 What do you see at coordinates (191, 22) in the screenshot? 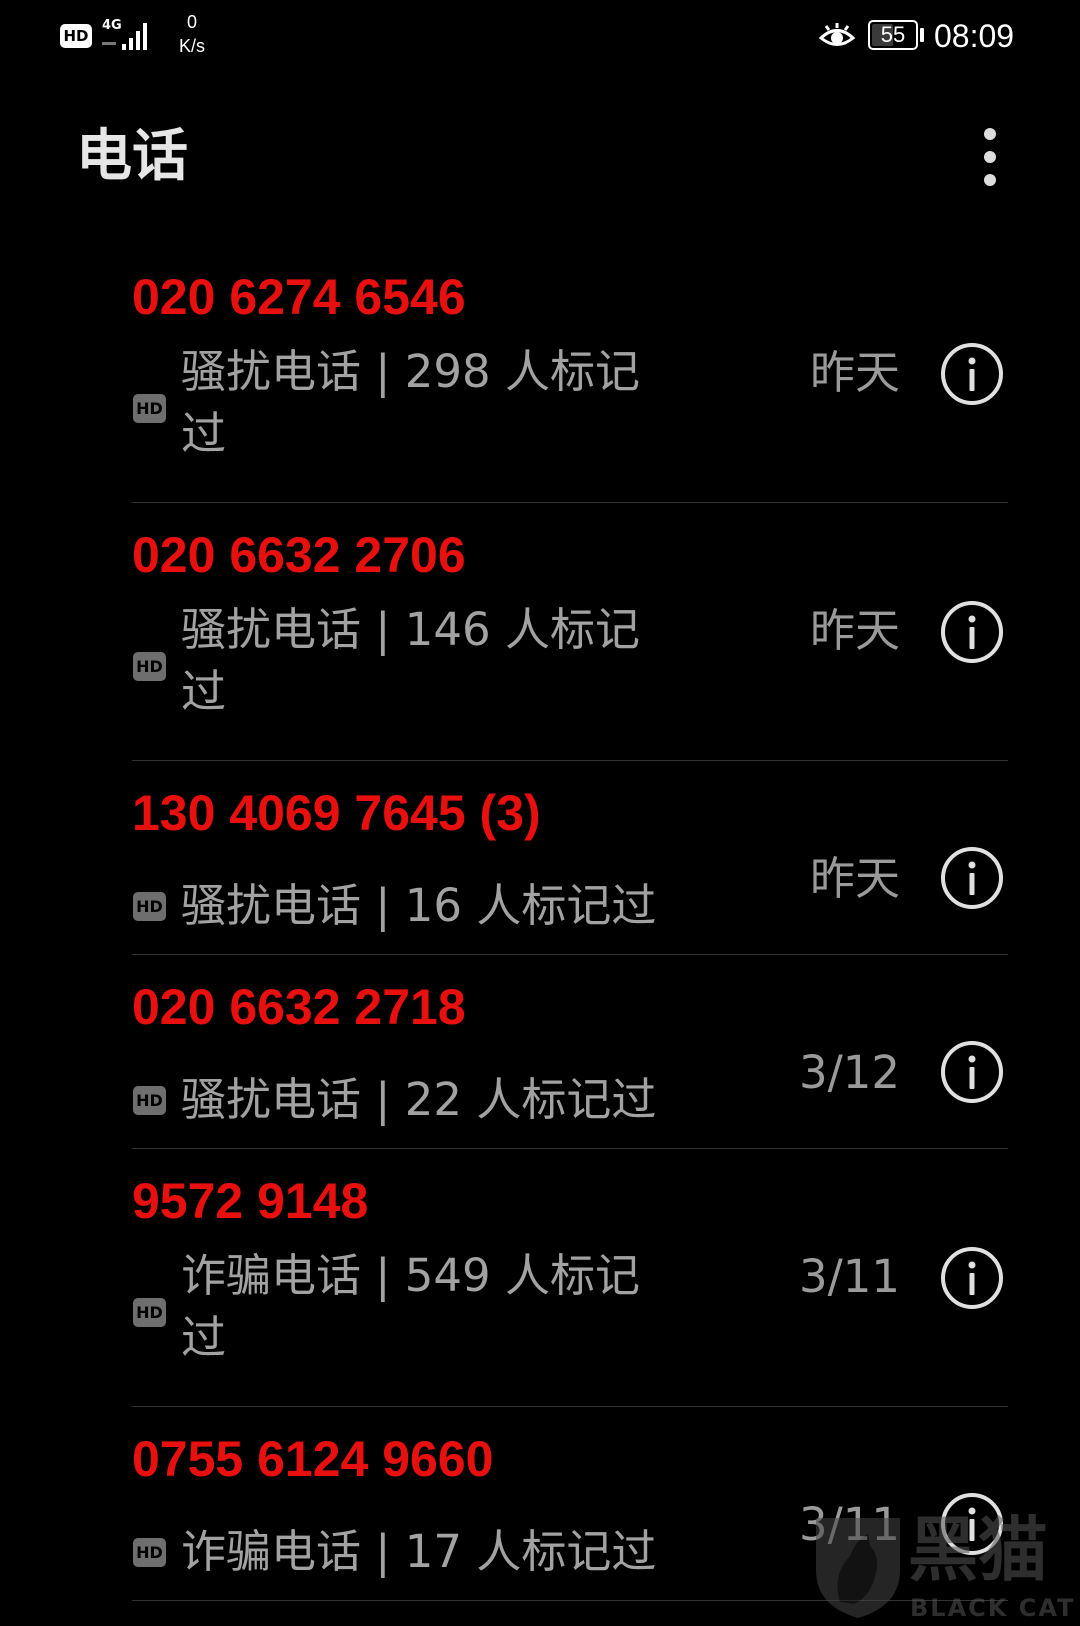
I see `network-speed-value: 0` at bounding box center [191, 22].